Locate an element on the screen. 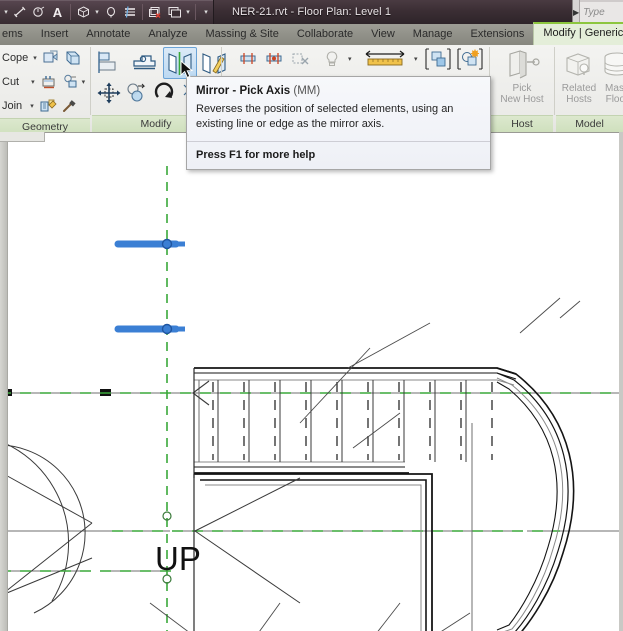 The width and height of the screenshot is (623, 631). tab-massing-and-site: Massing & Site is located at coordinates (241, 34).